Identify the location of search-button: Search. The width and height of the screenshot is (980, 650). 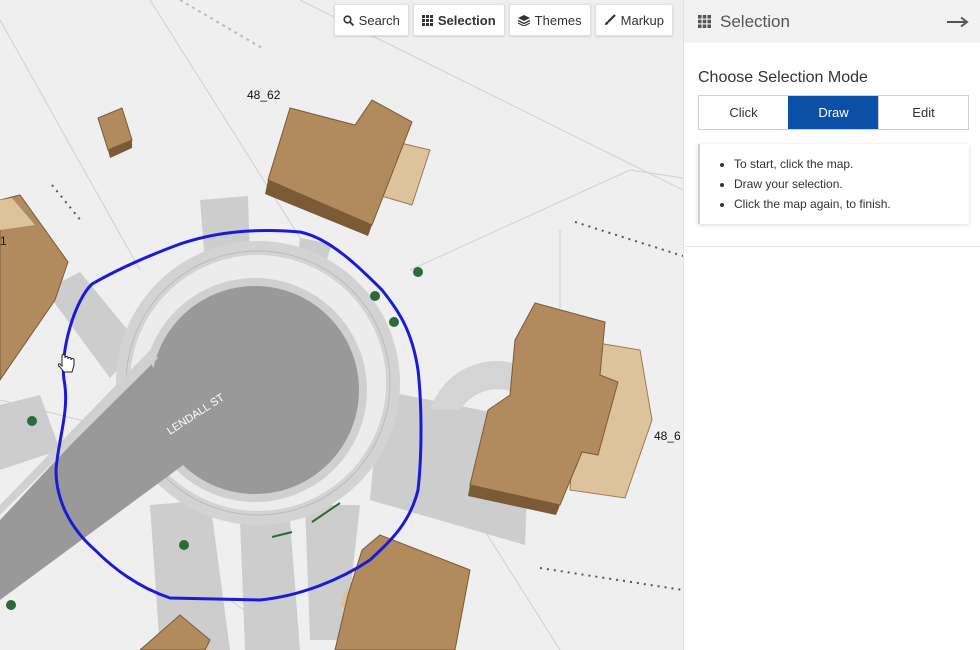
(371, 20).